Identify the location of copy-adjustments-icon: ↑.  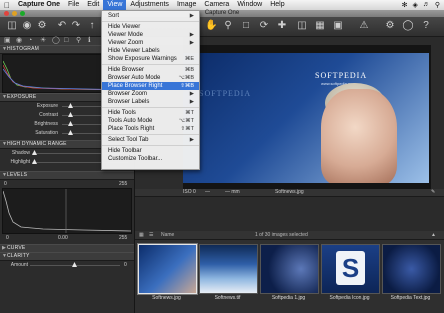
(92, 26).